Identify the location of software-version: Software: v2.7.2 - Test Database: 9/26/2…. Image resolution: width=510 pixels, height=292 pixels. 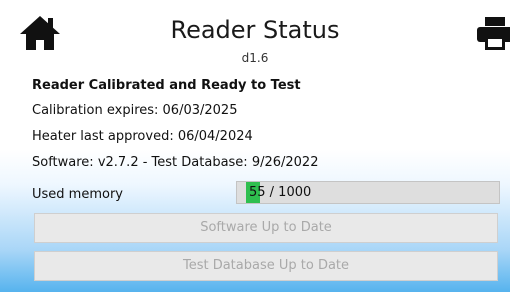
(175, 162).